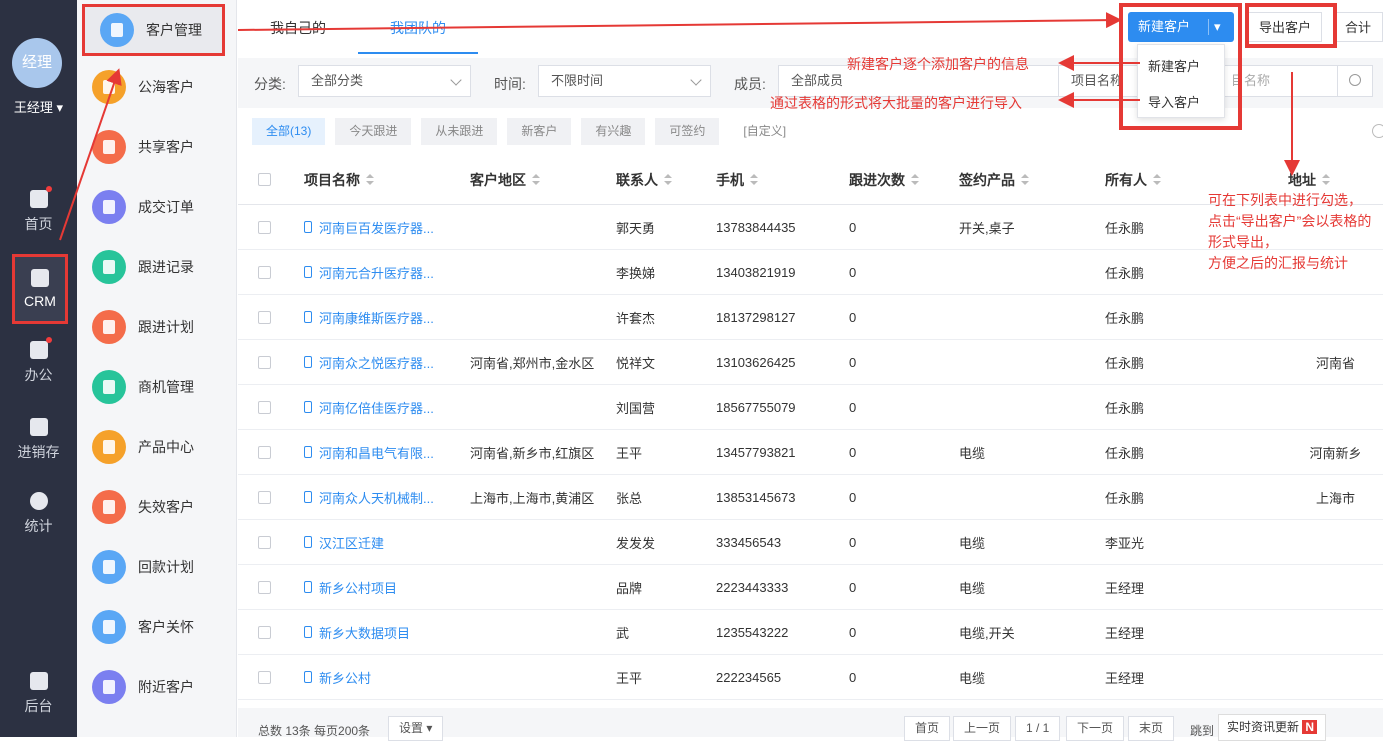  I want to click on annotation-import: 通过表格的形式将大批量的客户进行导入, so click(896, 103).